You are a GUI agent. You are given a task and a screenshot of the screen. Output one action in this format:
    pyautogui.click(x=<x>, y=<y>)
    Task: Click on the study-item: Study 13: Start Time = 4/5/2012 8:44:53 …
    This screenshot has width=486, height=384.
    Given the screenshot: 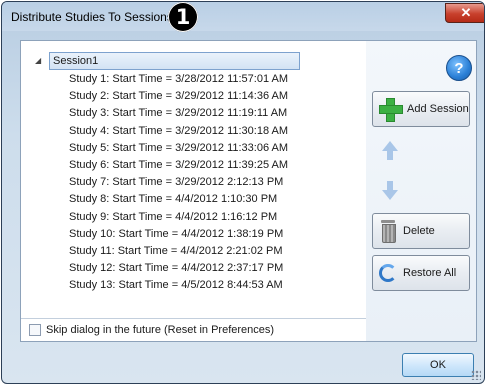 What is the action you would take?
    pyautogui.click(x=178, y=285)
    